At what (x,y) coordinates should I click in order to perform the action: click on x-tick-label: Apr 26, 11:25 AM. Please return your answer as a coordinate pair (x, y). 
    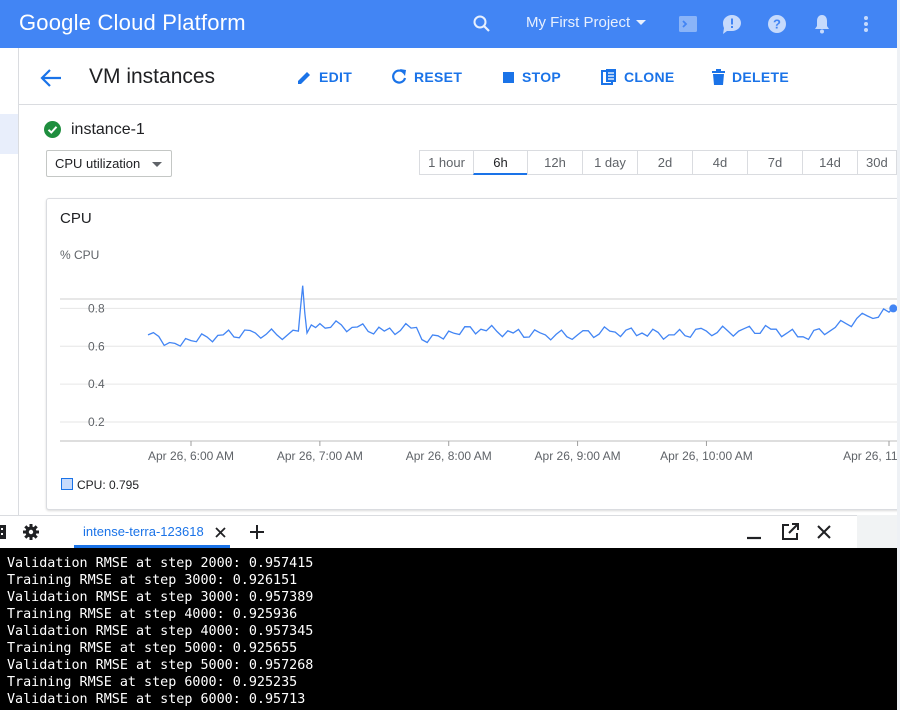
    Looking at the image, I should click on (871, 456).